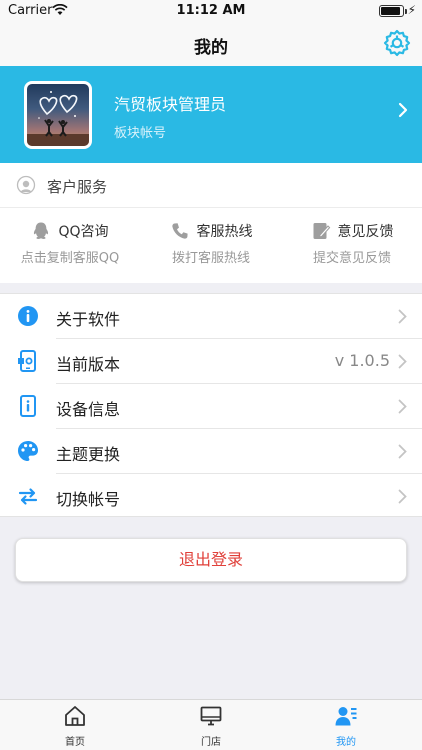 The image size is (422, 750). I want to click on menu-item-device-info: 设备信息, so click(211, 406).